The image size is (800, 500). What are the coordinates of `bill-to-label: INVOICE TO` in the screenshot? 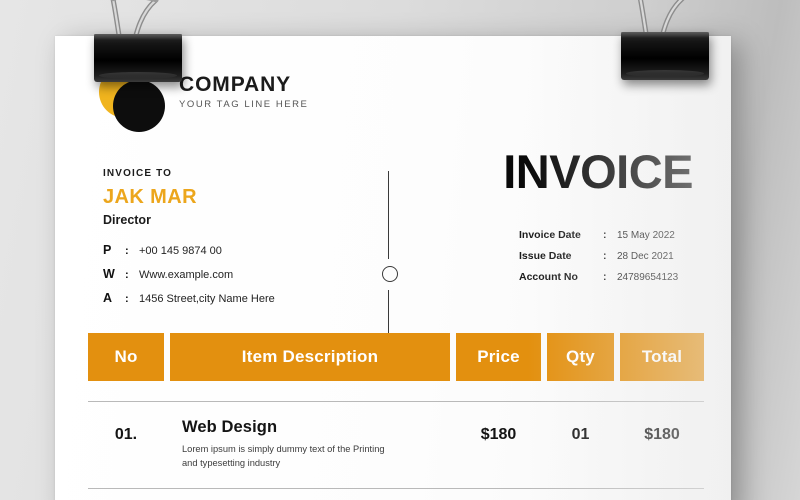 It's located at (138, 173).